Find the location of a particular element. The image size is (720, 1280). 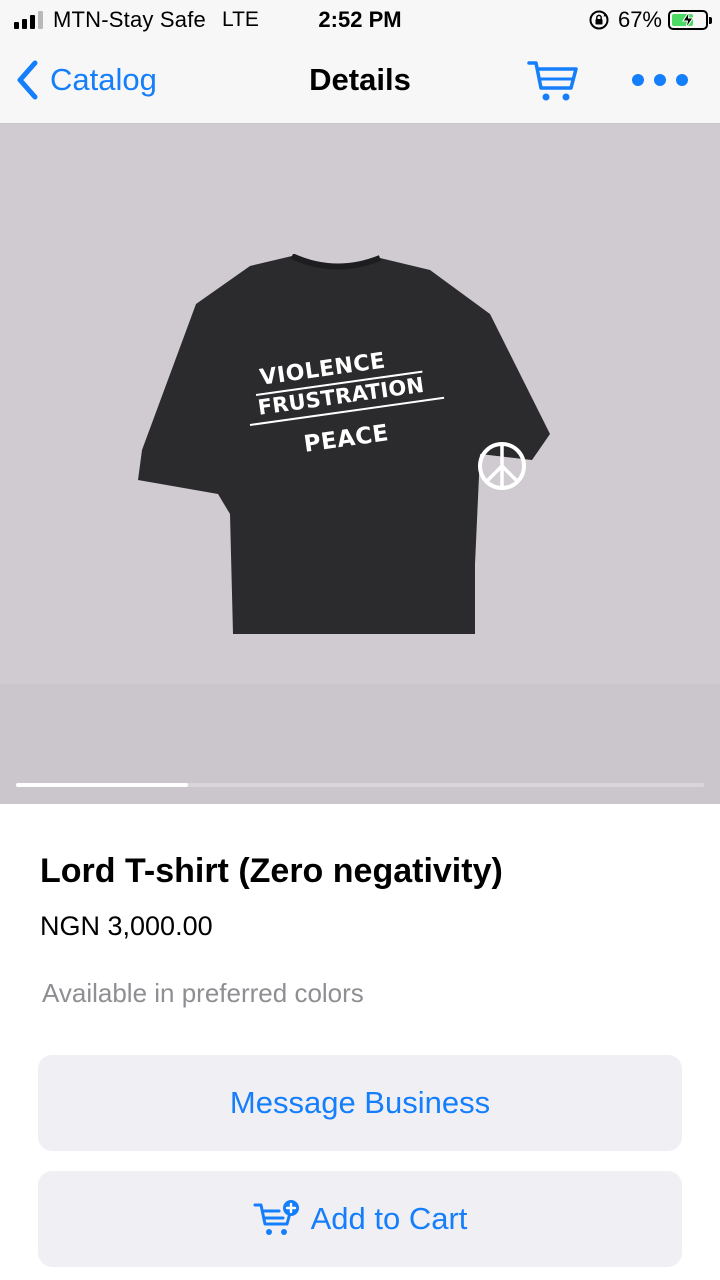

back-button: Catalog is located at coordinates (85, 80).